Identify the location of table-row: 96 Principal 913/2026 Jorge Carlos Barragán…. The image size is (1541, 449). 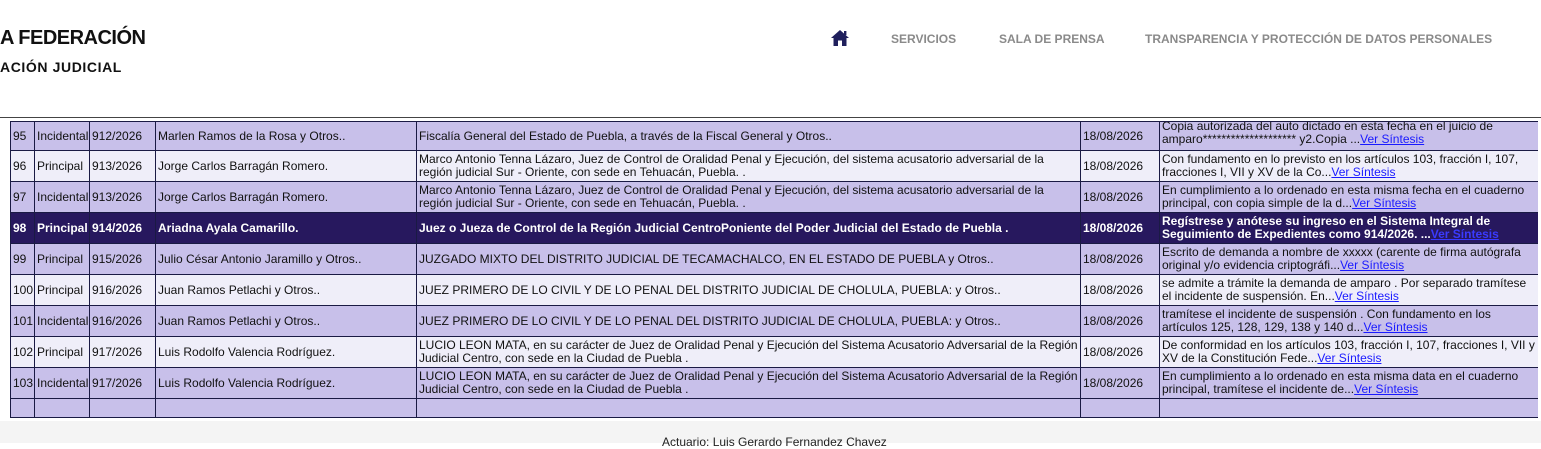
(774, 166).